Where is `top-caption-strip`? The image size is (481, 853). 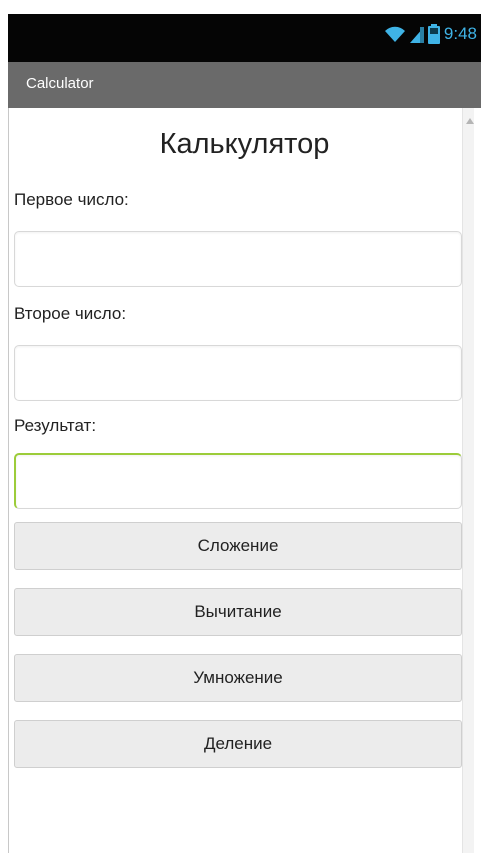
top-caption-strip is located at coordinates (240, 7).